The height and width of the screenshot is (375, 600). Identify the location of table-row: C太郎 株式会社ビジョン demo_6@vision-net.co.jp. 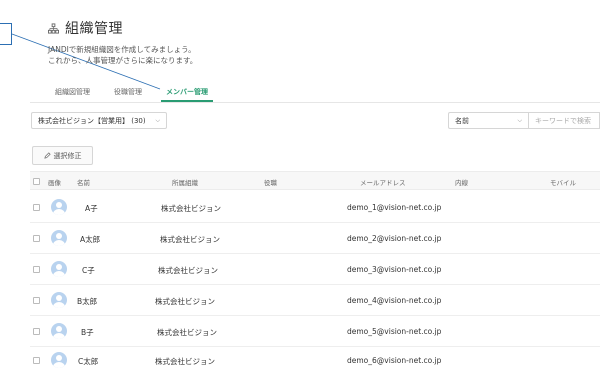
(315, 360).